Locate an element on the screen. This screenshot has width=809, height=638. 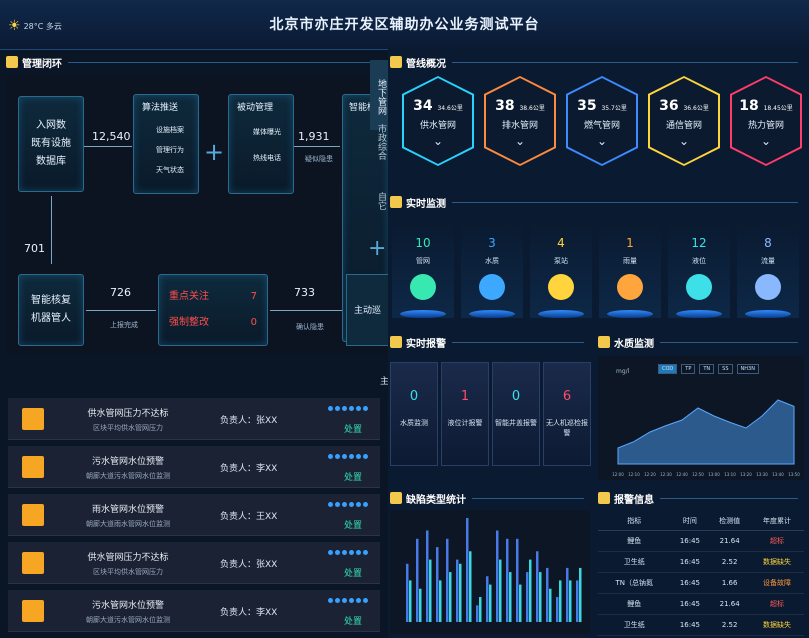
plus-icon: + is located at coordinates (377, 248).